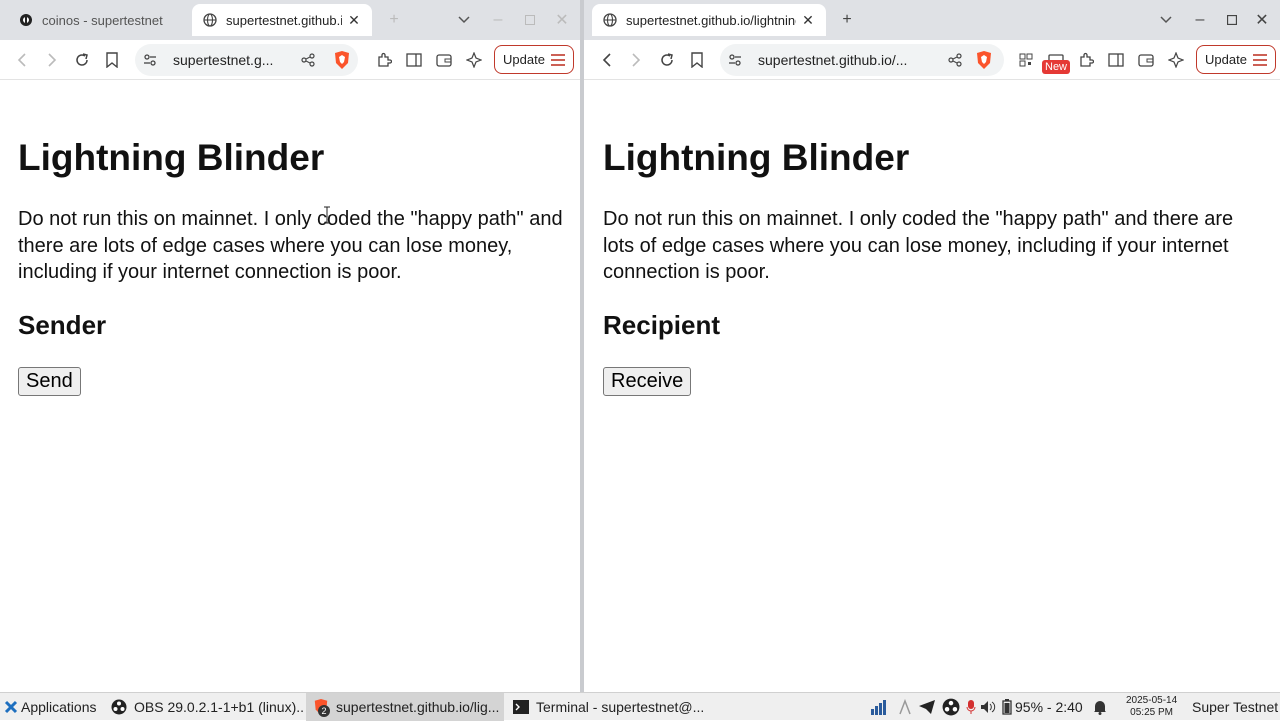 The height and width of the screenshot is (721, 1280). What do you see at coordinates (971, 707) in the screenshot?
I see `microphone-icon` at bounding box center [971, 707].